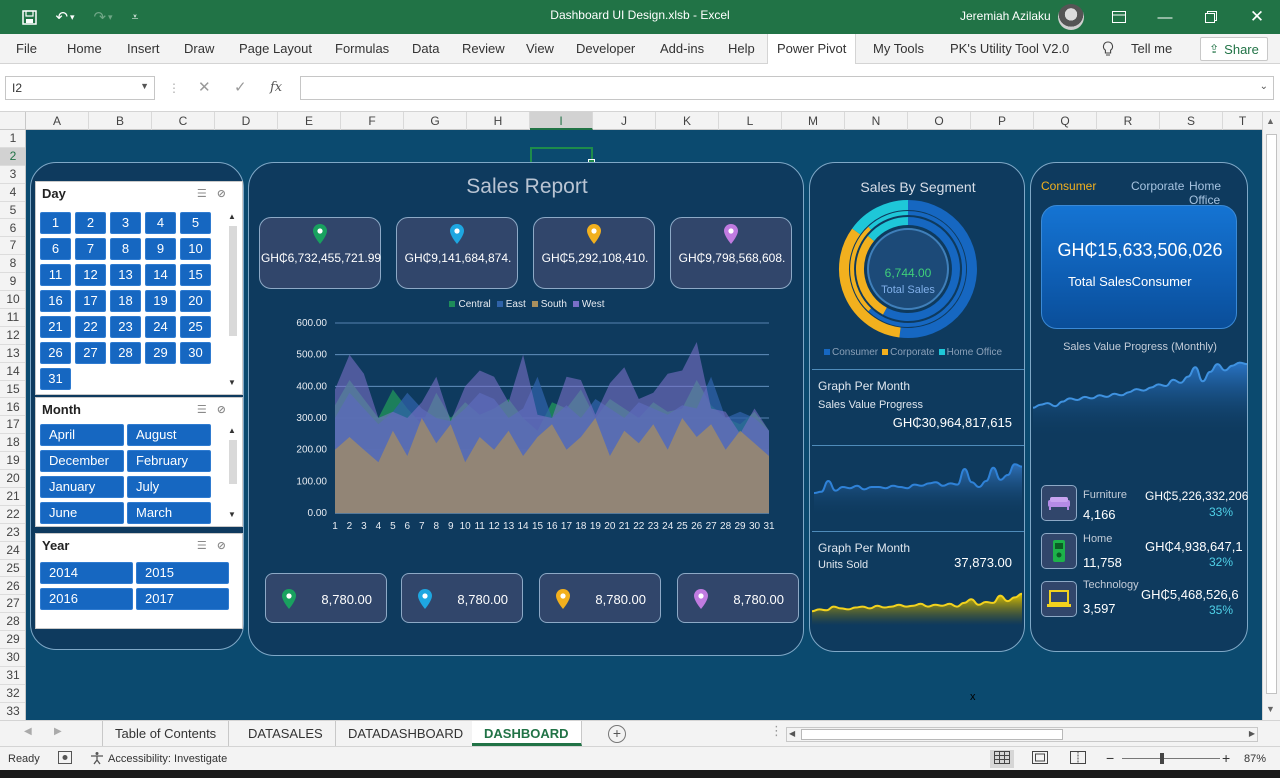 The height and width of the screenshot is (778, 1280). Describe the element at coordinates (776, 731) in the screenshot. I see `more-options-icon: ⋮` at that location.